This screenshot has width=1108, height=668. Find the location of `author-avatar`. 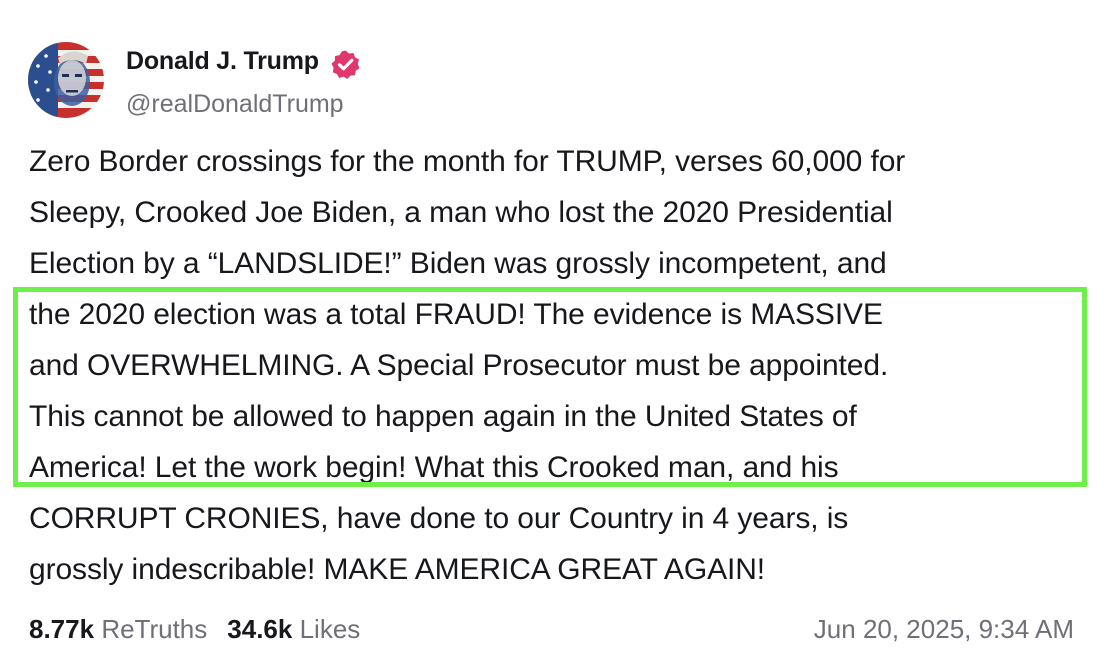

author-avatar is located at coordinates (66, 80).